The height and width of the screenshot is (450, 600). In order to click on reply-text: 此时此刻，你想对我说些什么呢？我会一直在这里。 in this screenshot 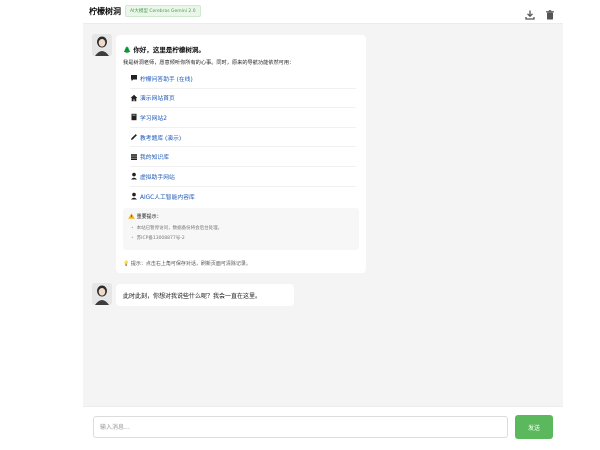, I will do `click(192, 296)`.